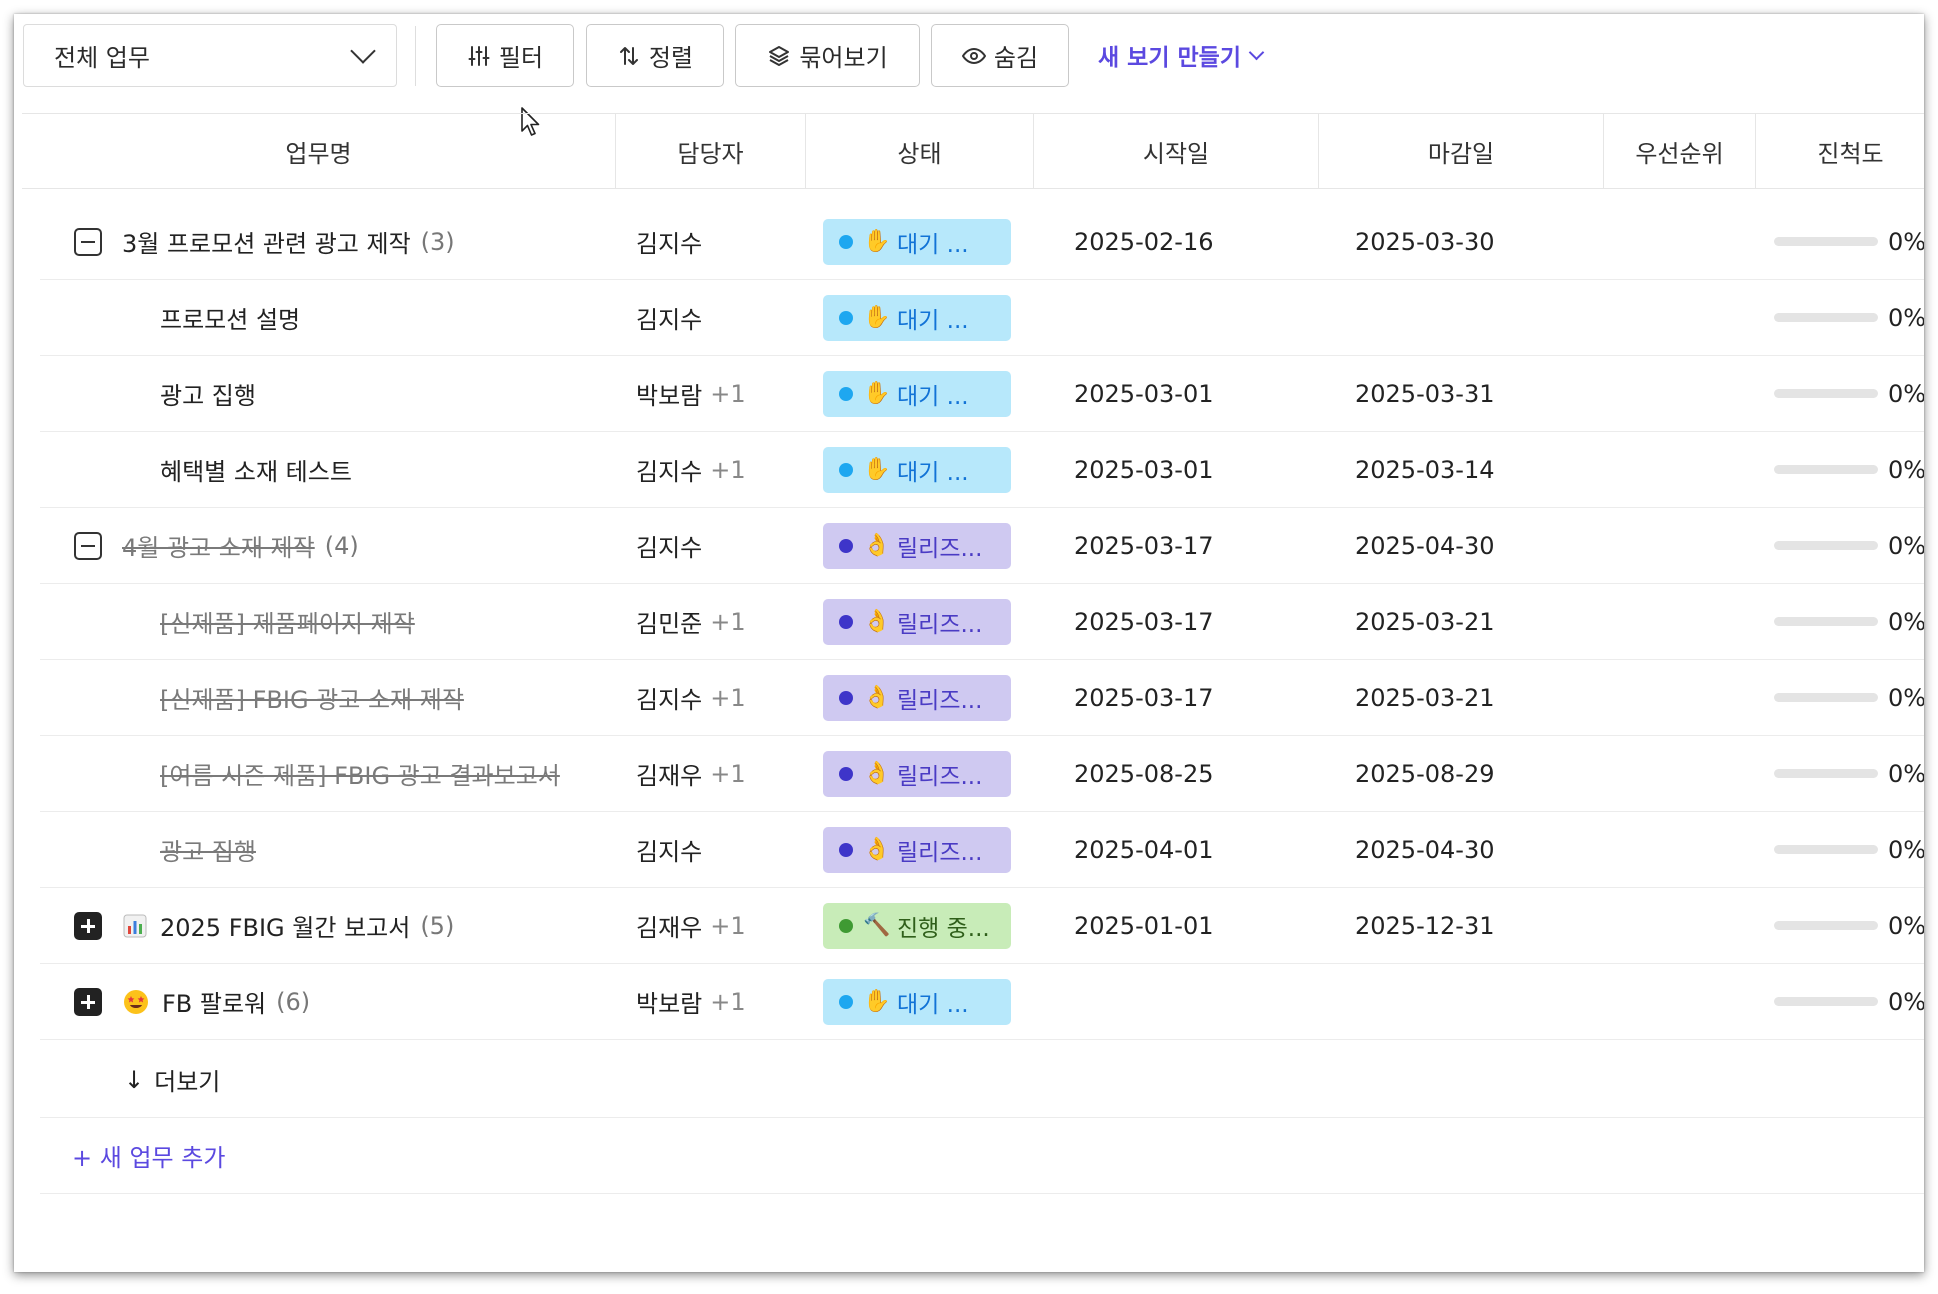 Image resolution: width=1938 pixels, height=1294 pixels. What do you see at coordinates (1174, 241) in the screenshot?
I see `start-date-cell: 2025-02-16` at bounding box center [1174, 241].